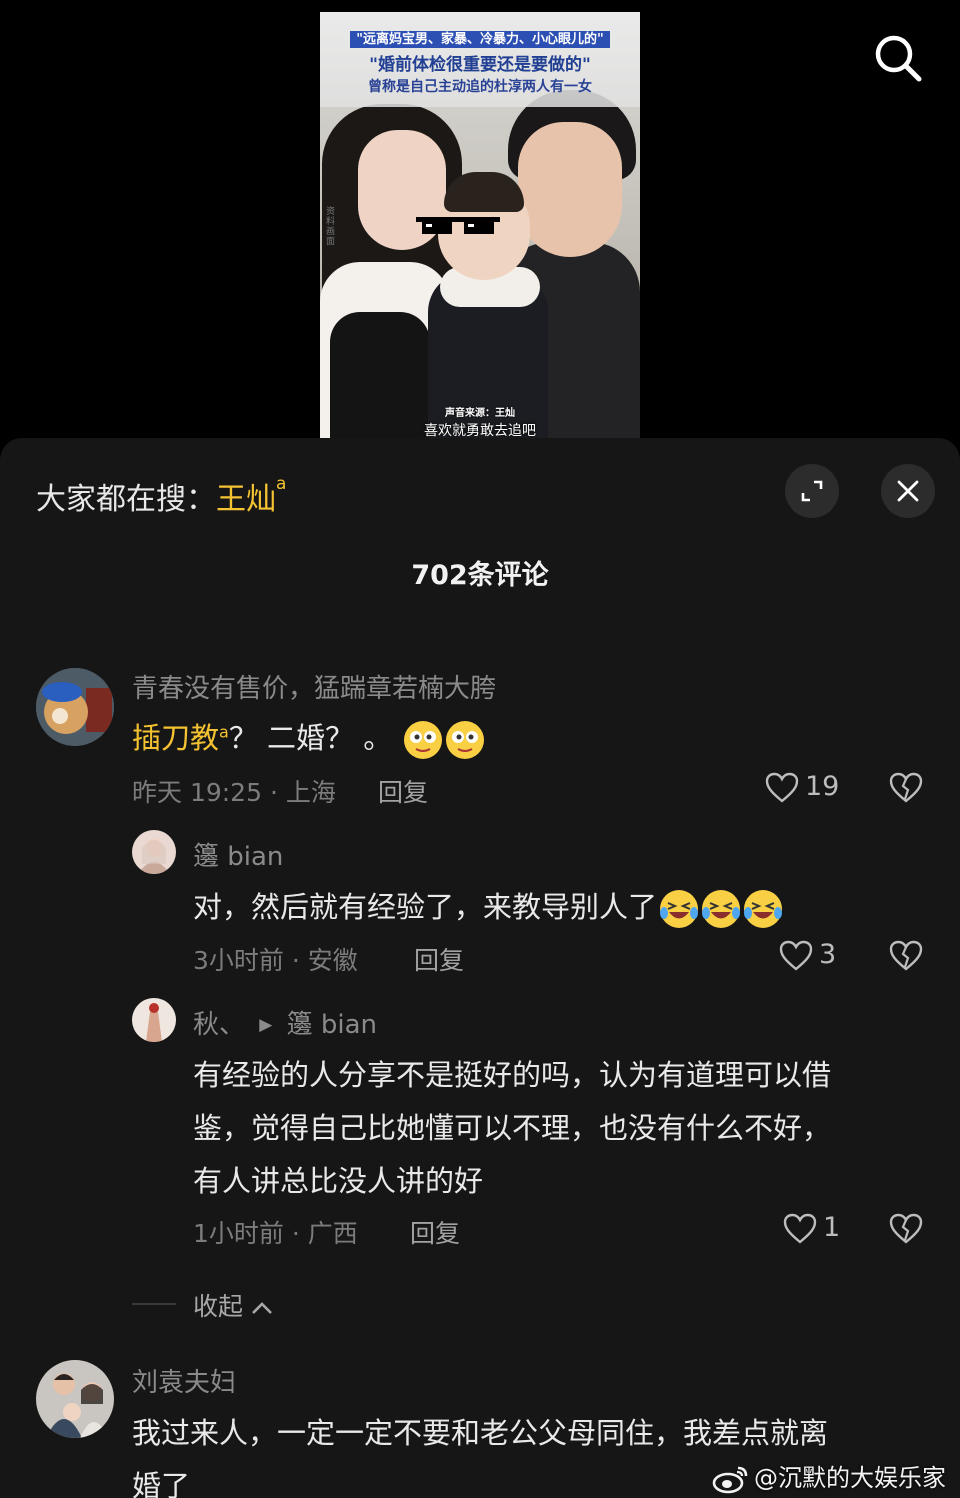 This screenshot has width=960, height=1498. Describe the element at coordinates (238, 854) in the screenshot. I see `comment-username: 籩 bian` at that location.